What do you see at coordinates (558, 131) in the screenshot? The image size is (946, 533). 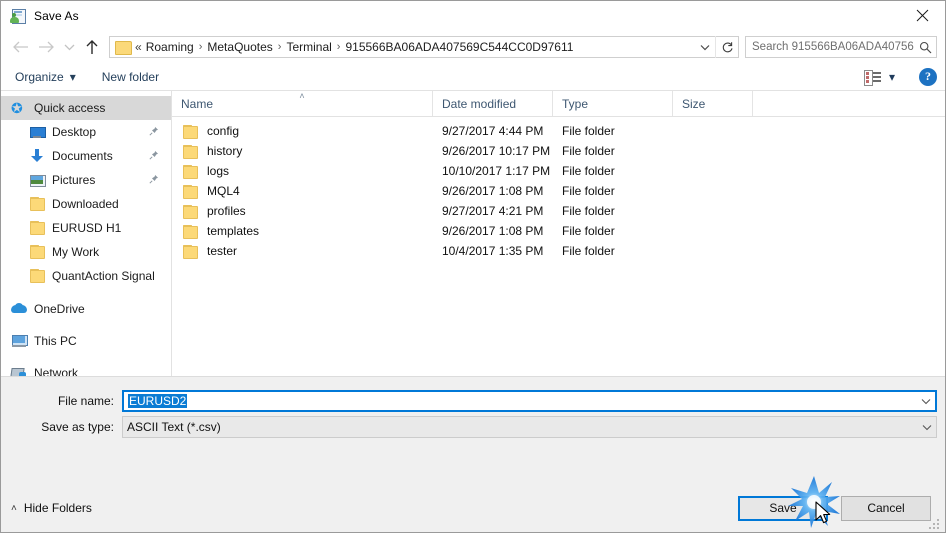 I see `table-row: config 9/27/2017 4:44 PM File folder` at bounding box center [558, 131].